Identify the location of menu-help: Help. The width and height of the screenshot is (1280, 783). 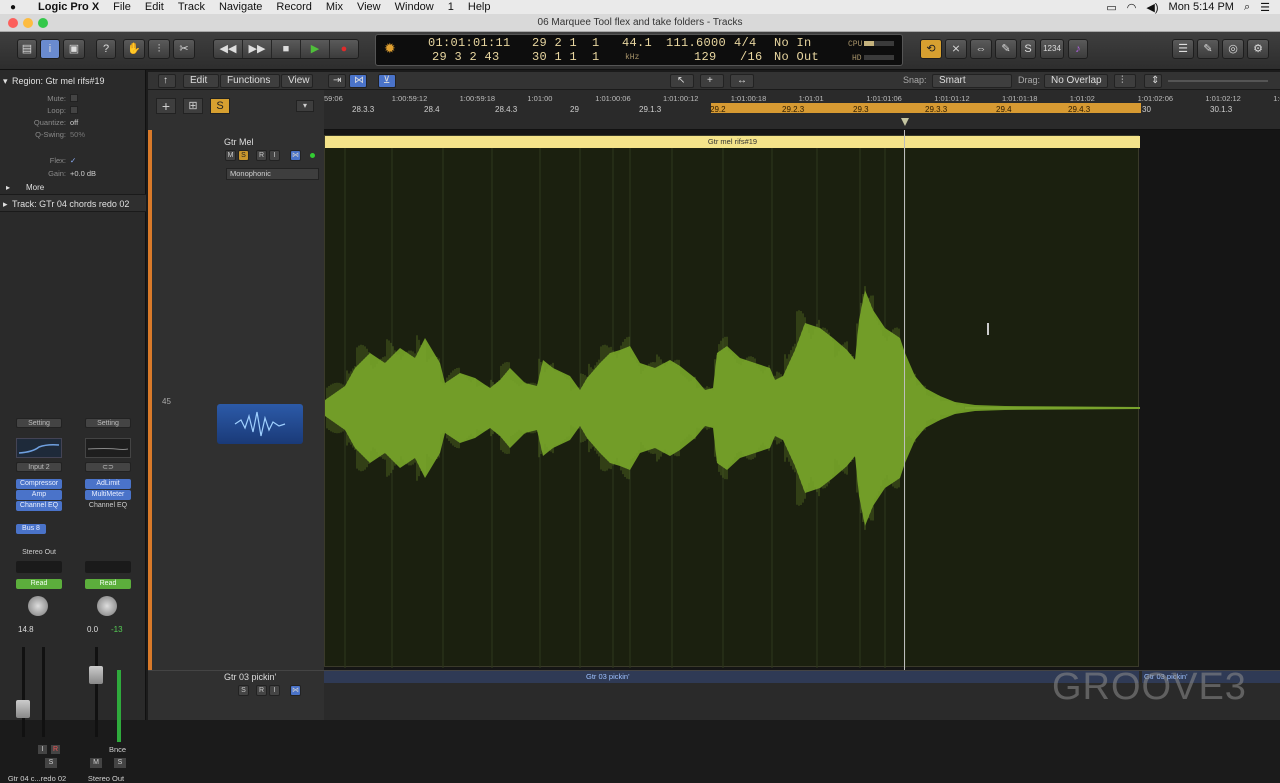
(479, 7).